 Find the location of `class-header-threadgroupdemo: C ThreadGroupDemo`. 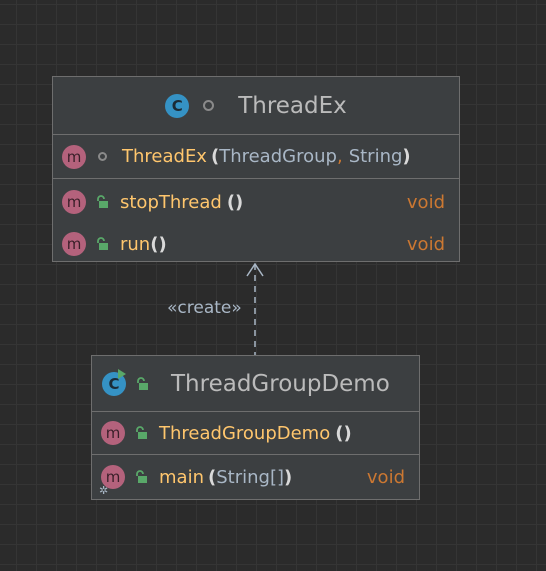

class-header-threadgroupdemo: C ThreadGroupDemo is located at coordinates (255, 384).